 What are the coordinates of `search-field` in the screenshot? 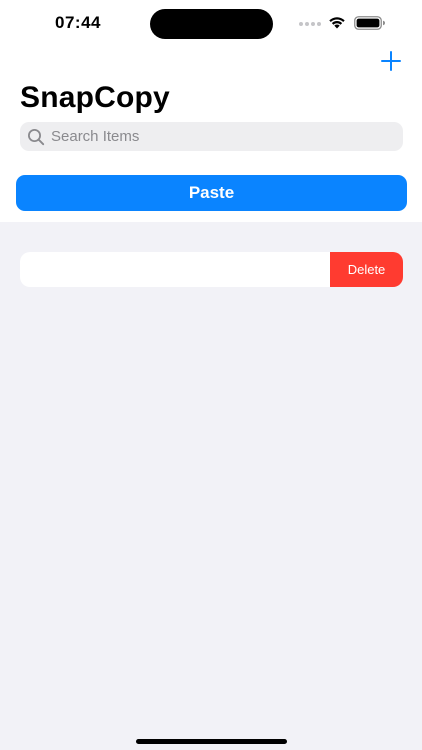 It's located at (211, 136).